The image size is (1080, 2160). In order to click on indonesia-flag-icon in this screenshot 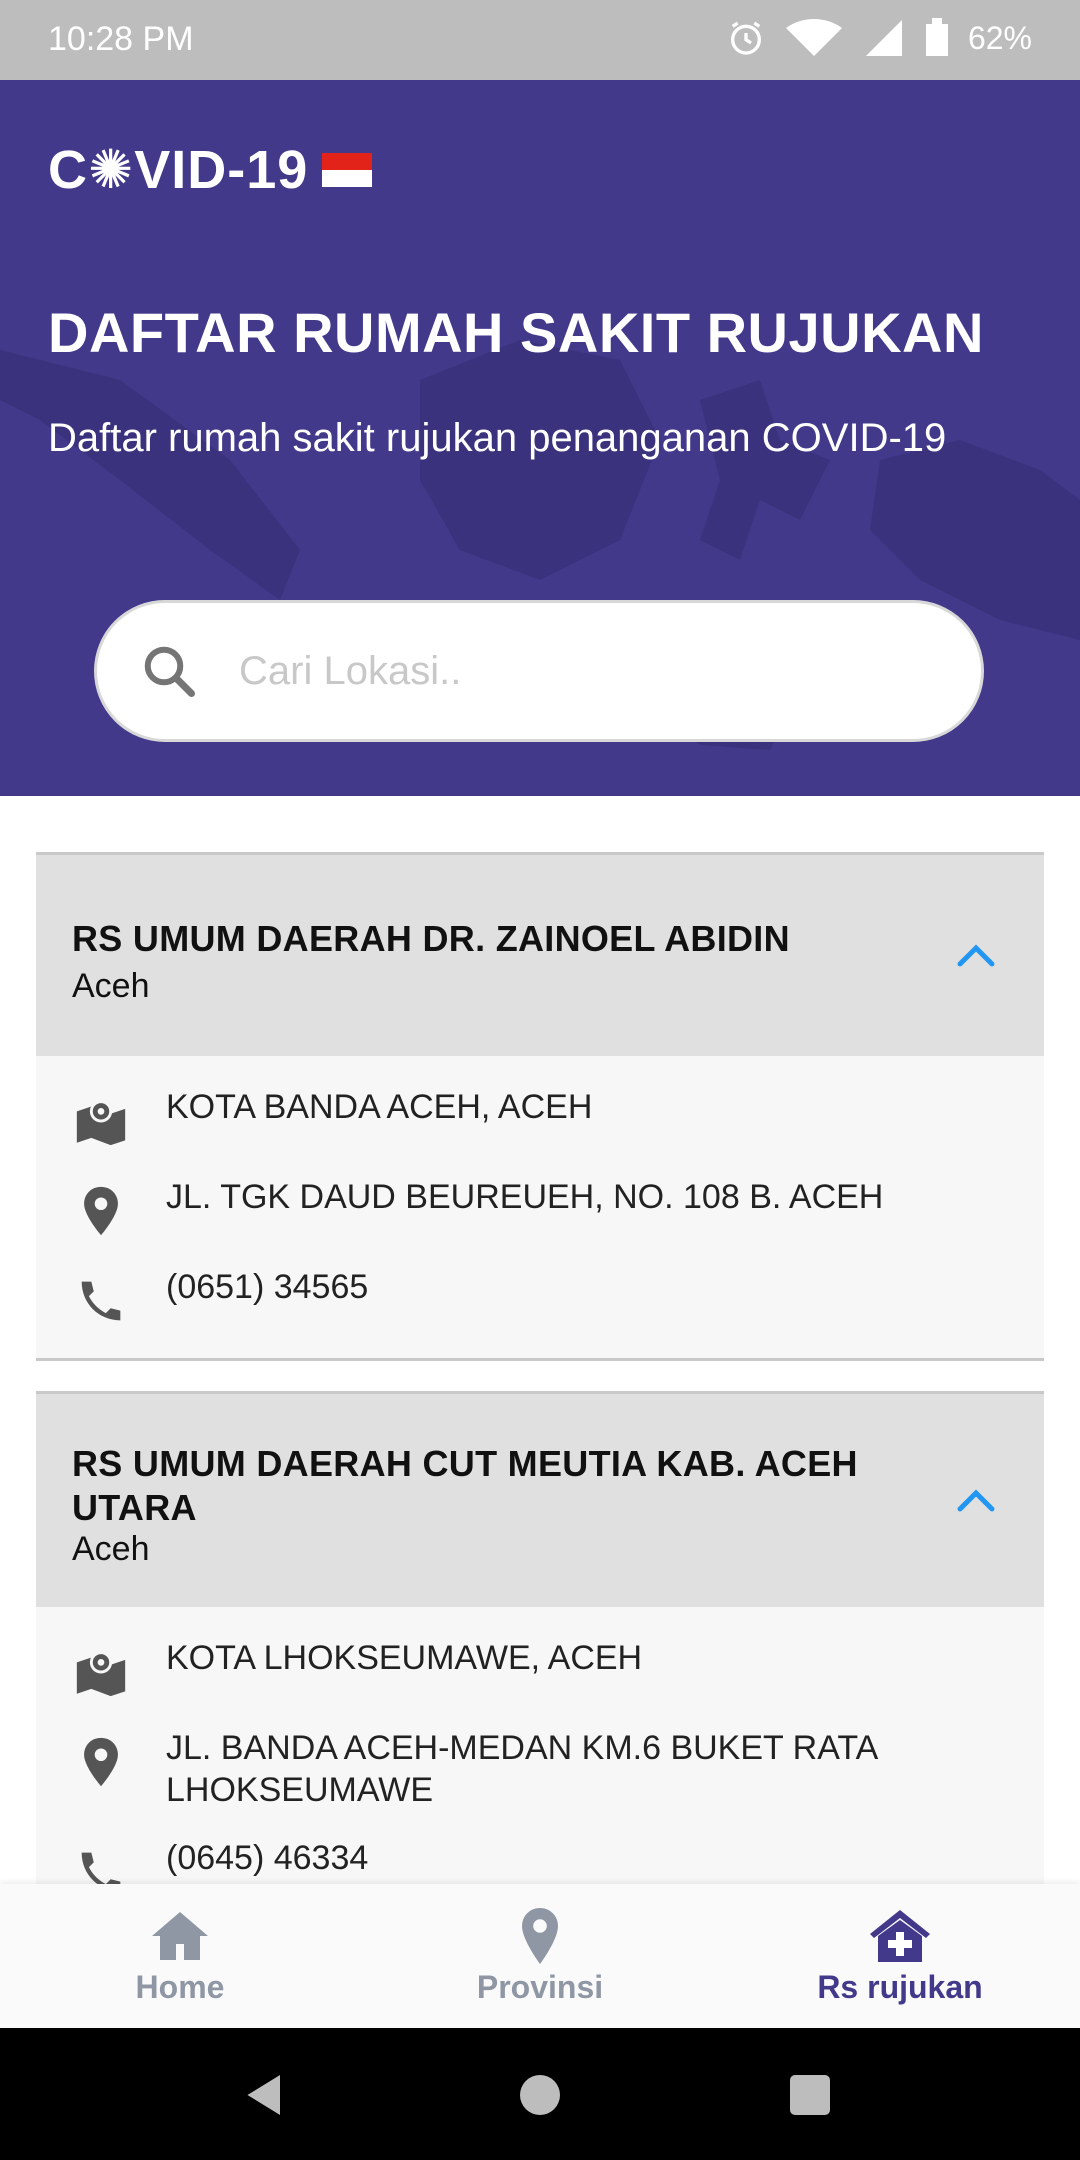, I will do `click(347, 169)`.